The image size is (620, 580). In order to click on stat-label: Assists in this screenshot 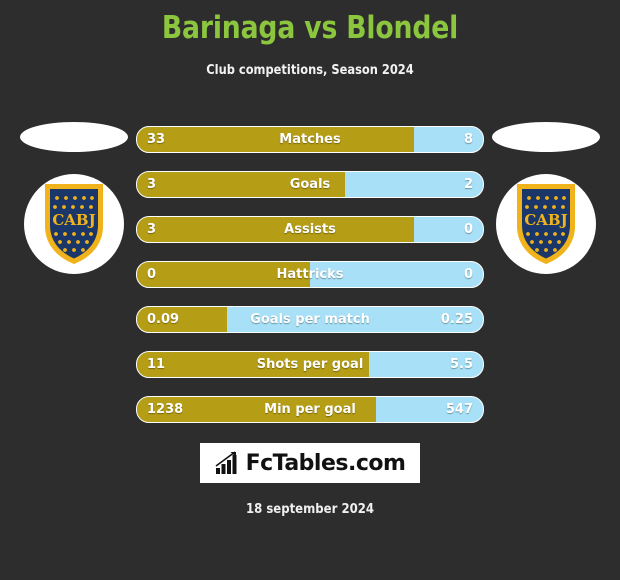, I will do `click(310, 229)`.